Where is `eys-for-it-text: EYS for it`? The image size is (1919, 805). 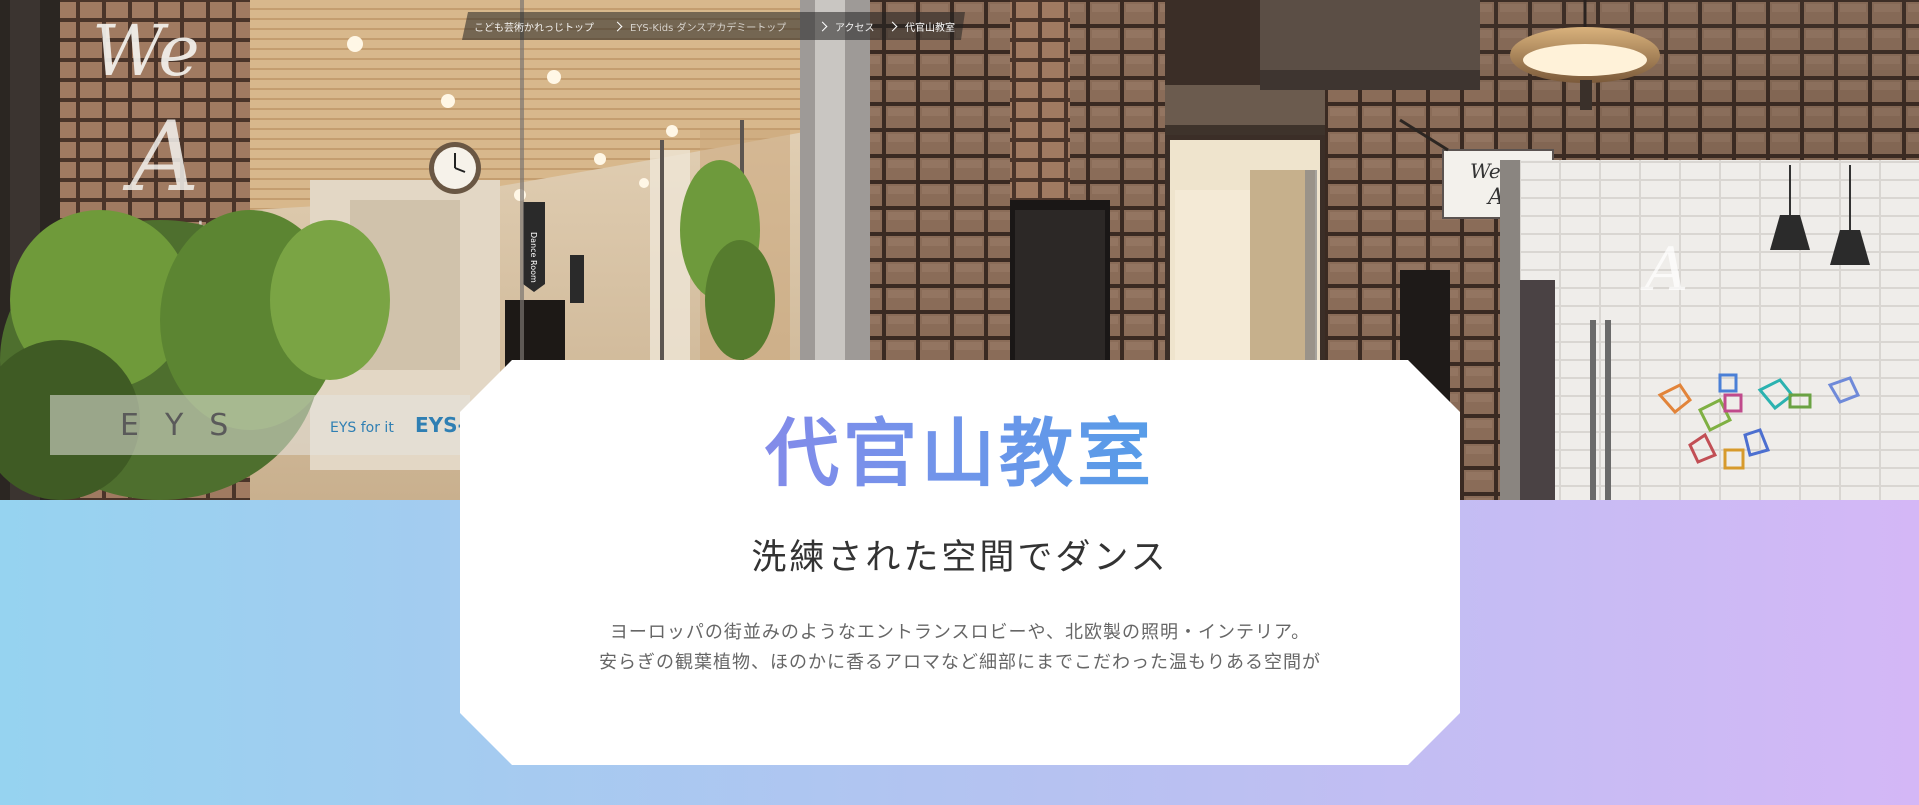
eys-for-it-text: EYS for it is located at coordinates (362, 428).